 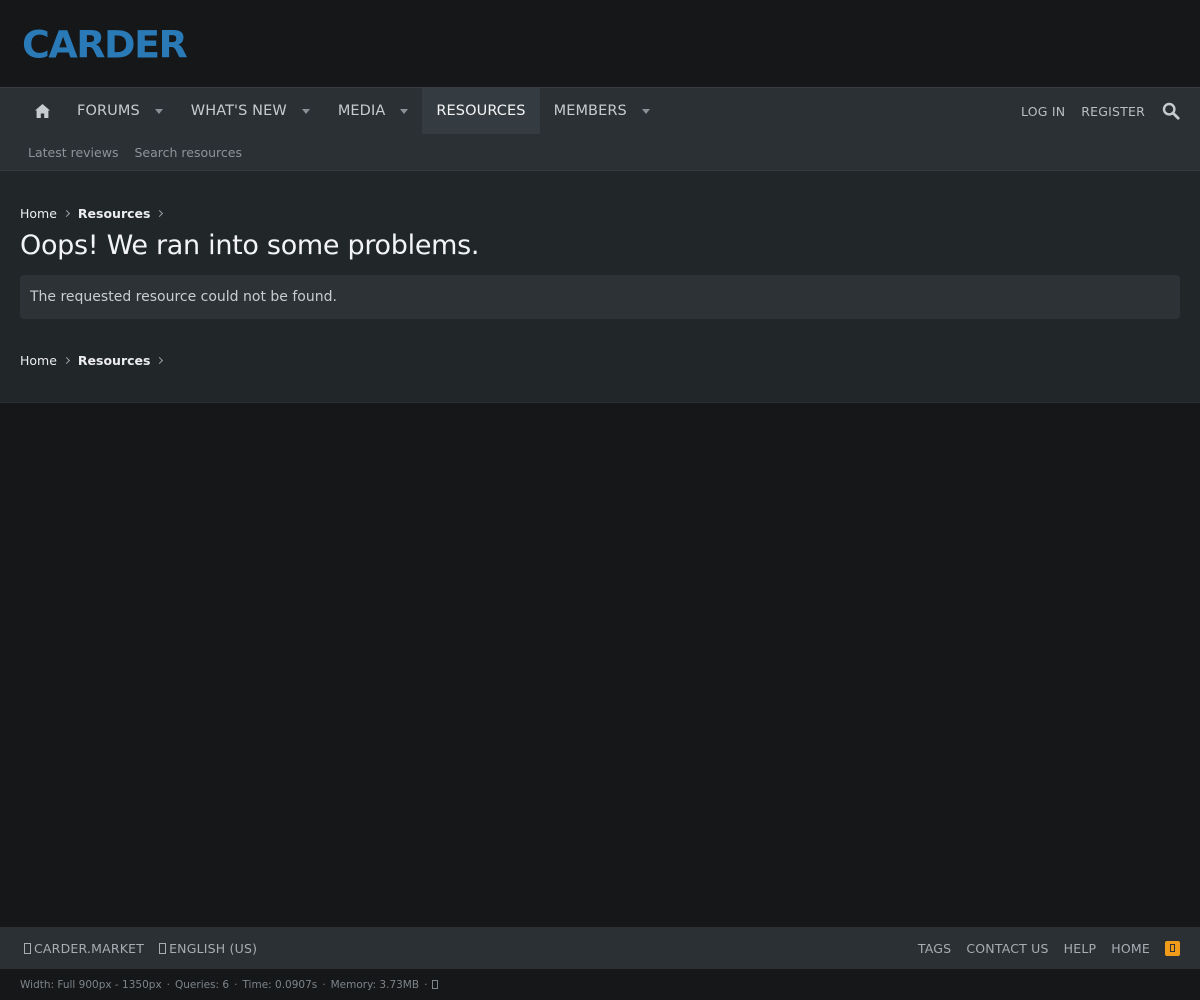 What do you see at coordinates (600, 213) in the screenshot?
I see `breadcrumb: Home Resources` at bounding box center [600, 213].